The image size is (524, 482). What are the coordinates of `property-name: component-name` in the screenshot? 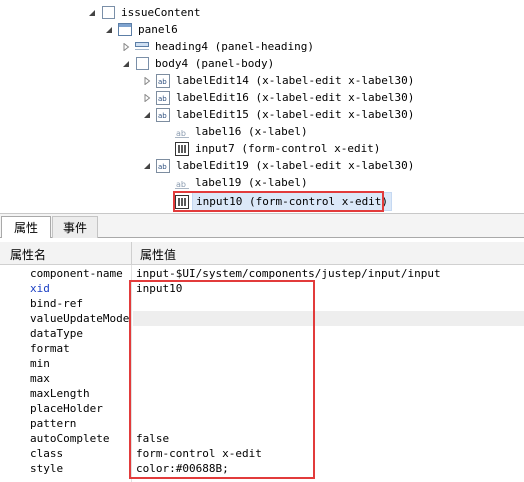 It's located at (76, 273).